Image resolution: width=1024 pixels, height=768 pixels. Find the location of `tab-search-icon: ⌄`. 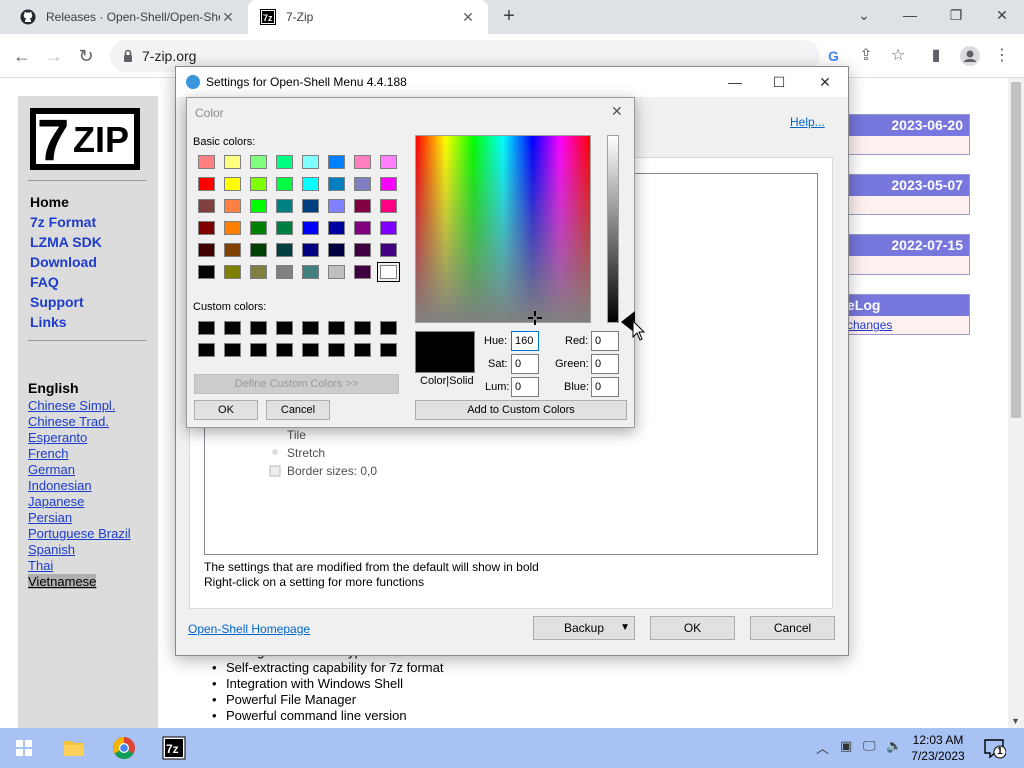

tab-search-icon: ⌄ is located at coordinates (864, 15).